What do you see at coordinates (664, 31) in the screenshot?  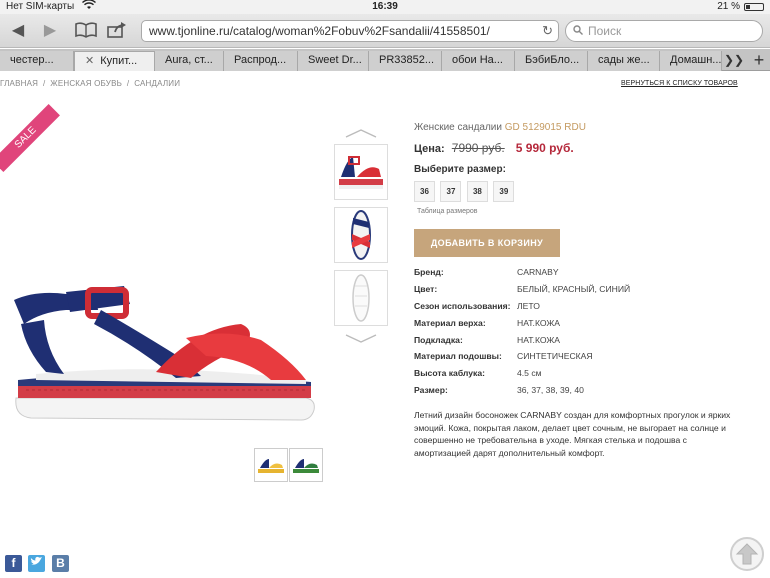 I see `search-input: Поиск` at bounding box center [664, 31].